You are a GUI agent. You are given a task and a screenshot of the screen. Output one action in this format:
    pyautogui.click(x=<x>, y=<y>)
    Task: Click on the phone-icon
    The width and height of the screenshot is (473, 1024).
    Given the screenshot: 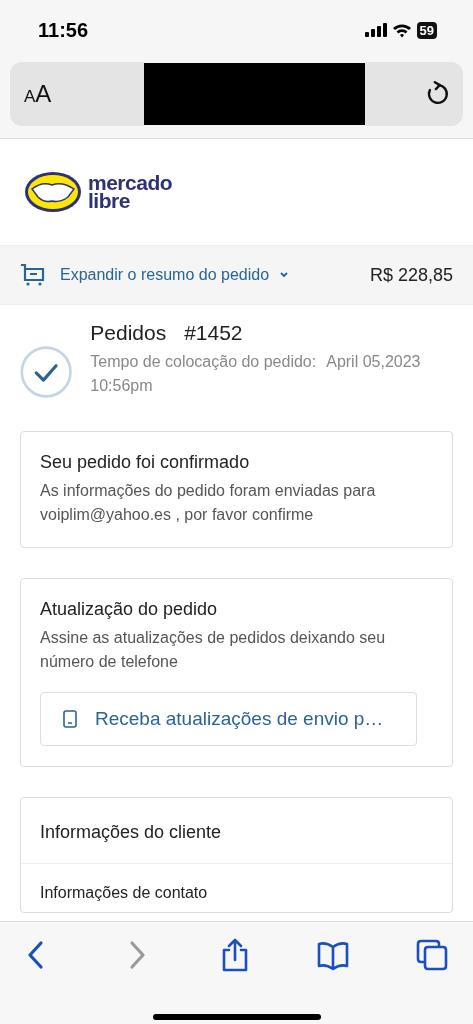 What is the action you would take?
    pyautogui.click(x=70, y=719)
    